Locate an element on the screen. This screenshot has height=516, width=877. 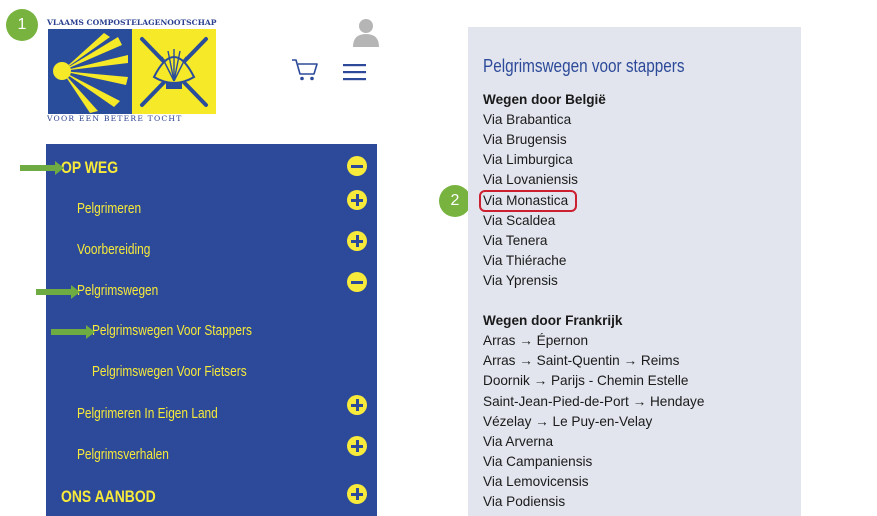
route-link: Via Lemovicensis is located at coordinates (536, 481).